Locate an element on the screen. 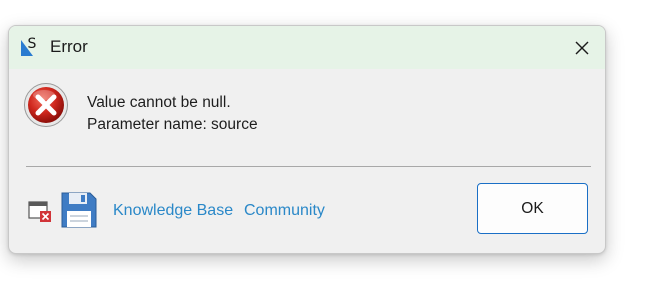  s-logo-icon: S is located at coordinates (29, 46).